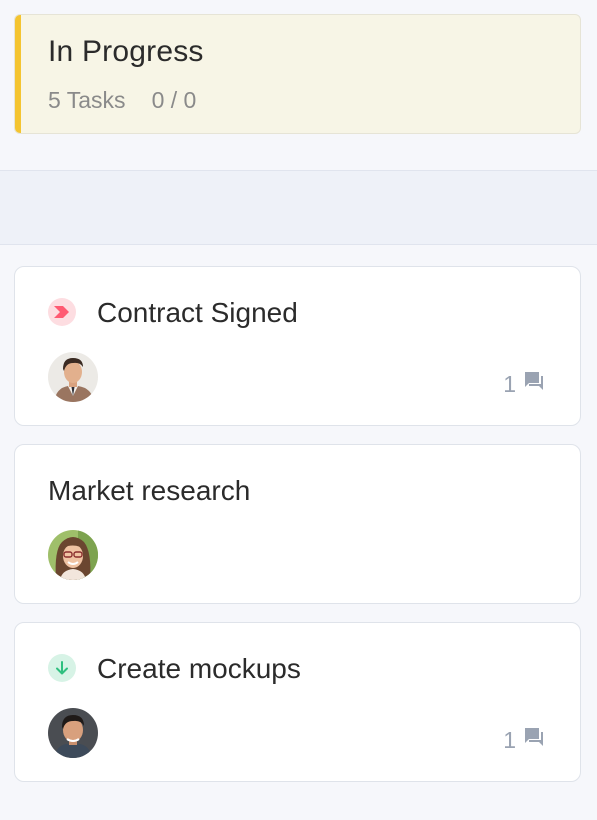 Image resolution: width=597 pixels, height=820 pixels. Describe the element at coordinates (199, 668) in the screenshot. I see `task-title: Create mockups` at that location.